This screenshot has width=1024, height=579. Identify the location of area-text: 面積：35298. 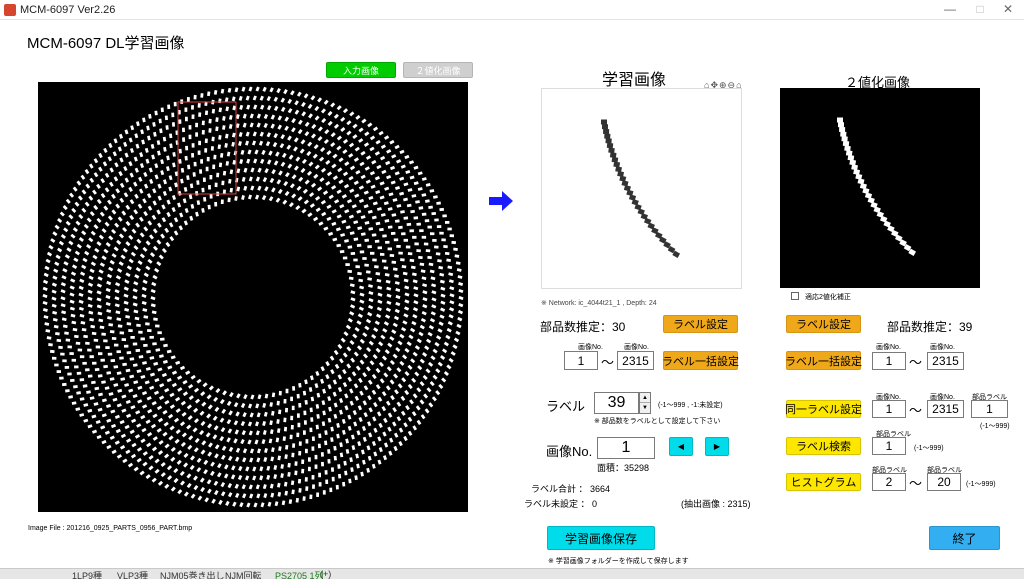
(623, 468).